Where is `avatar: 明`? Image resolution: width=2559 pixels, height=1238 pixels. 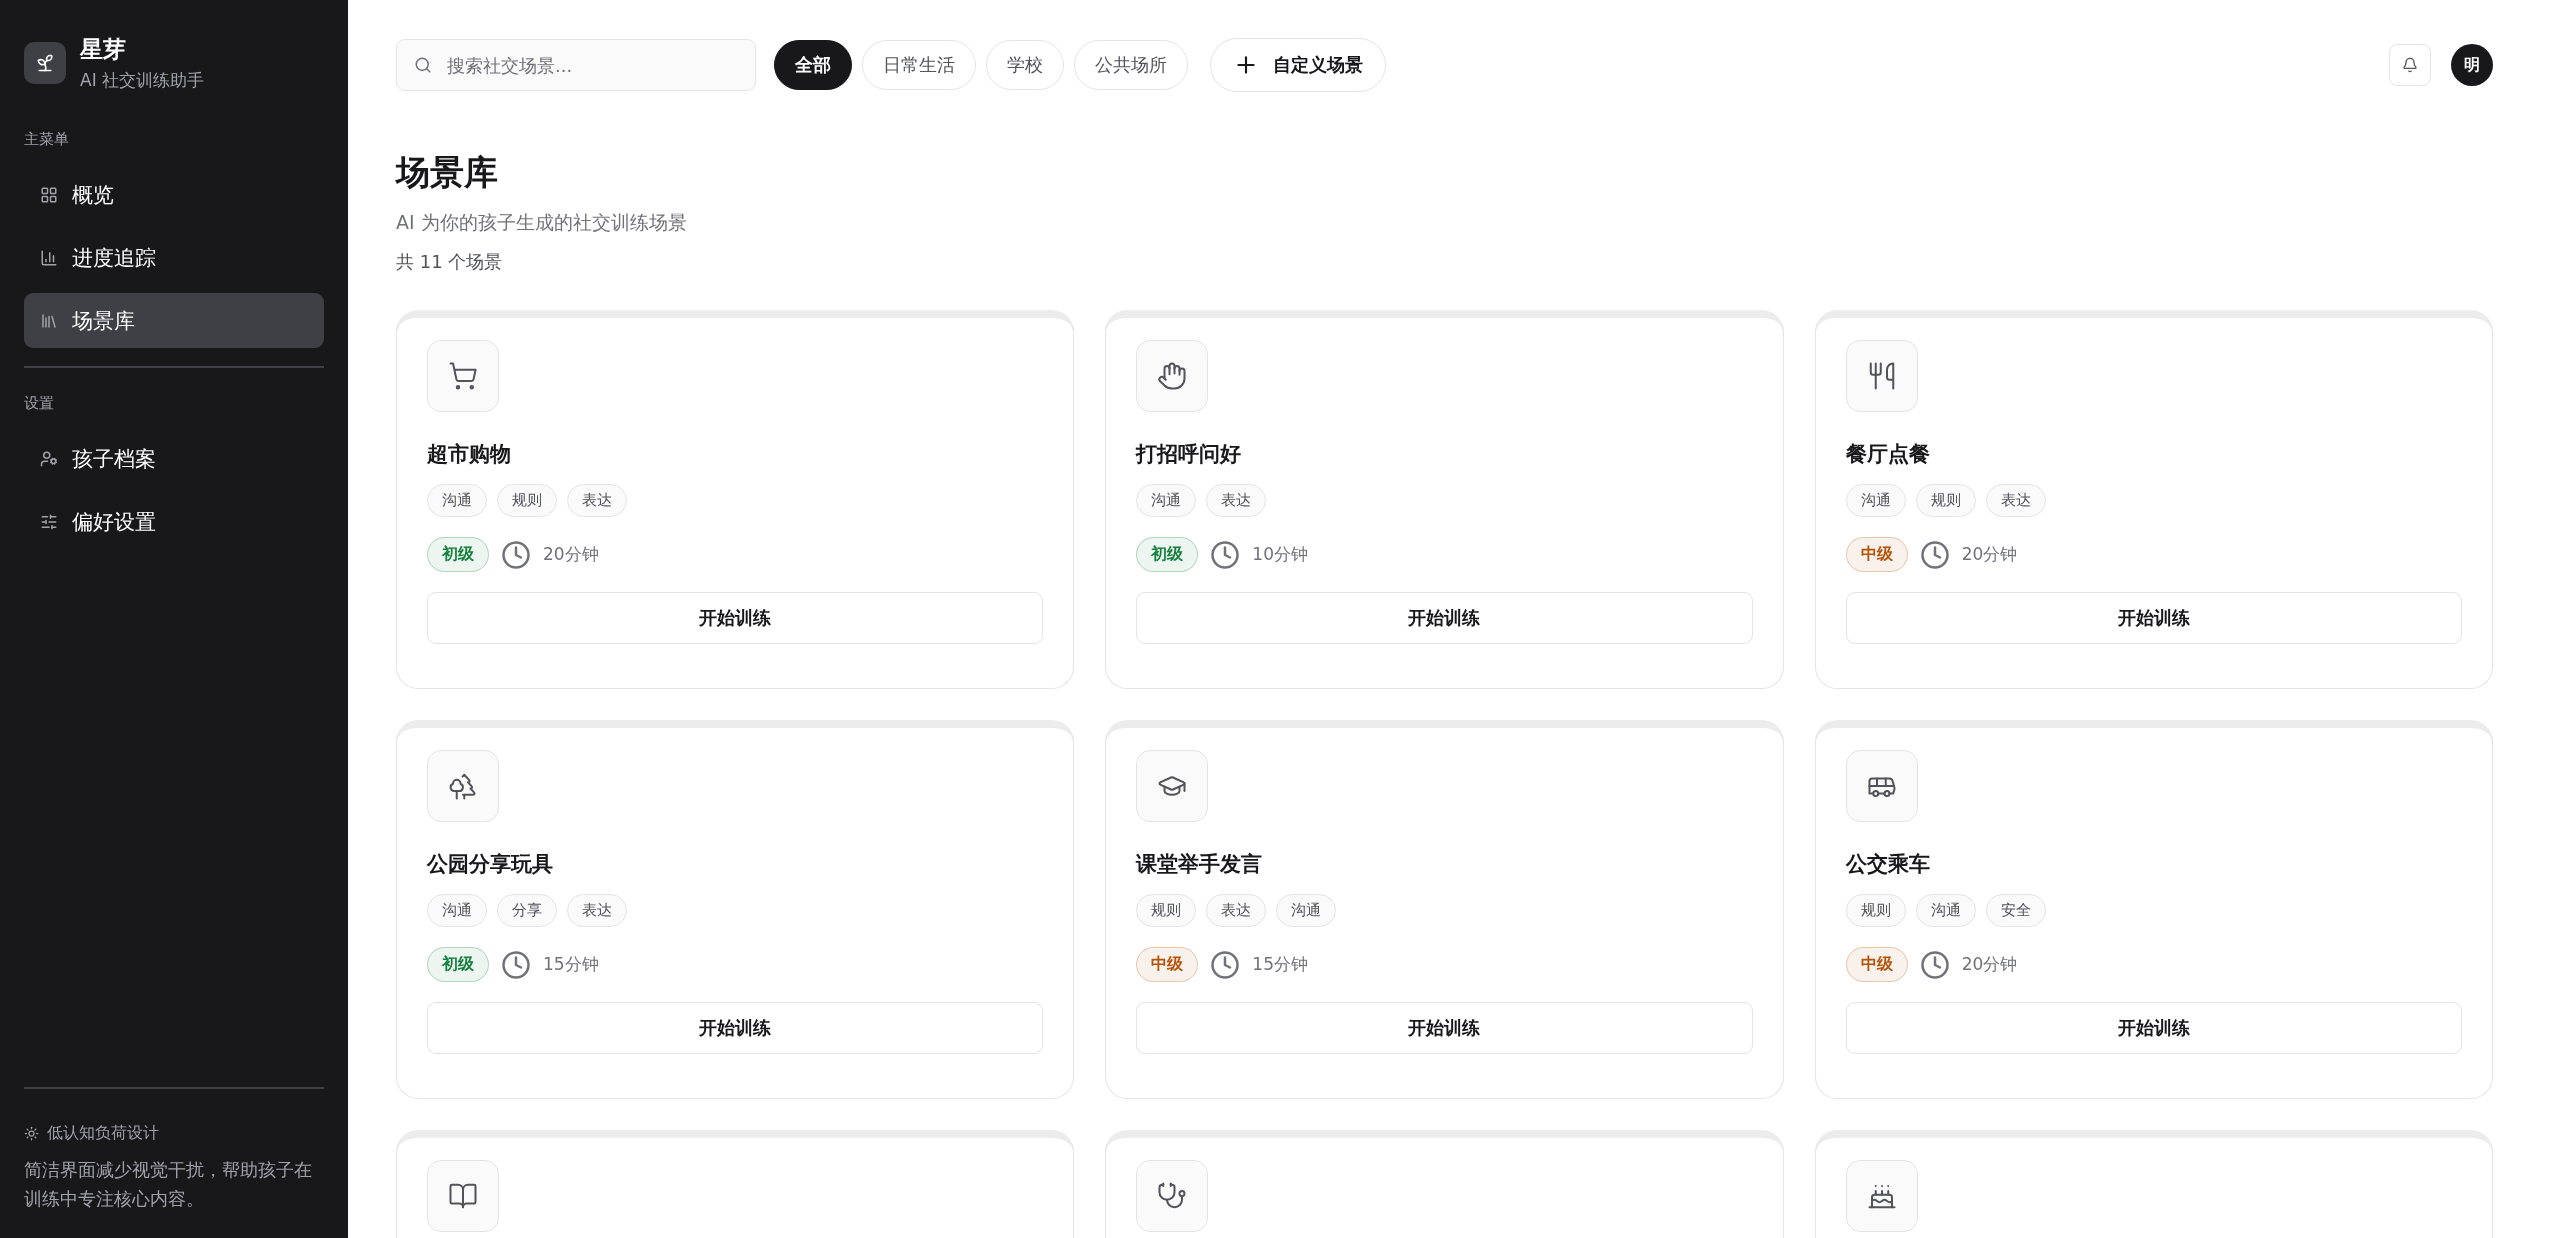
avatar: 明 is located at coordinates (2472, 65).